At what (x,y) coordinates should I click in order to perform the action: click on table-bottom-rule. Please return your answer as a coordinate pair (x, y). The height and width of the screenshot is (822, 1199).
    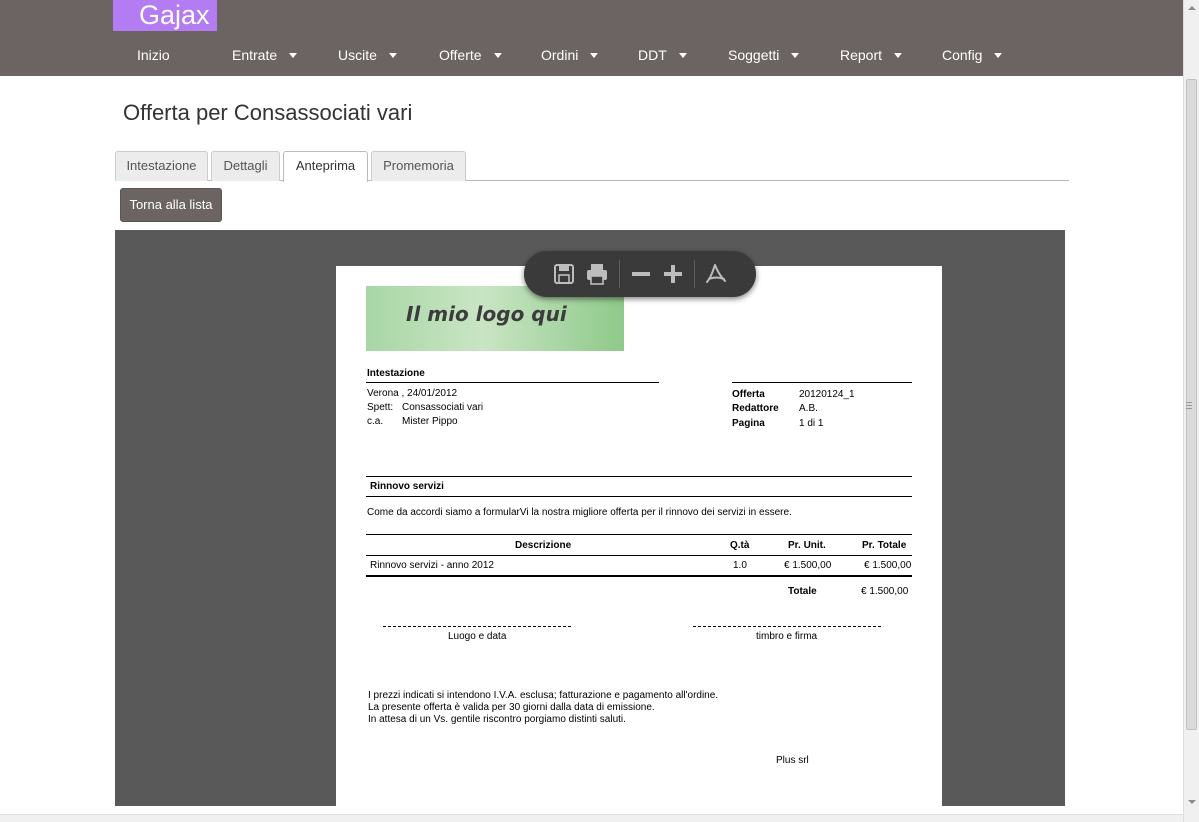
    Looking at the image, I should click on (639, 576).